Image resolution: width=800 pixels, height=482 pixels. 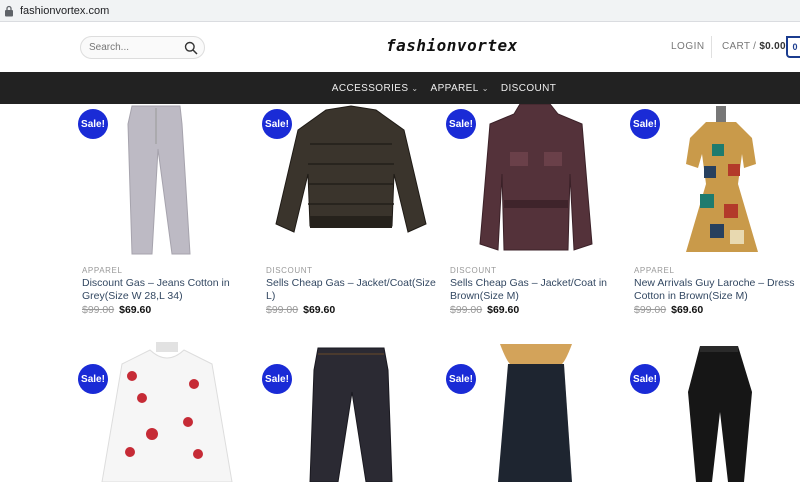 What do you see at coordinates (134, 47) in the screenshot?
I see `search-input` at bounding box center [134, 47].